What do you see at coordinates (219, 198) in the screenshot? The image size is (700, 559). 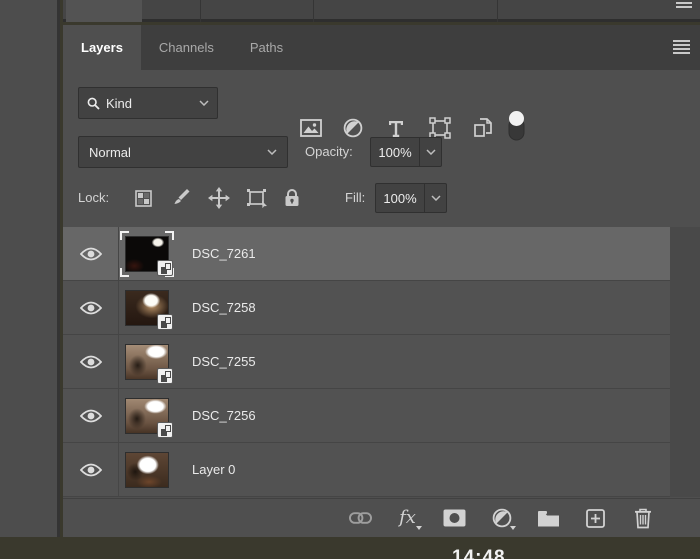 I see `lock-position-icon` at bounding box center [219, 198].